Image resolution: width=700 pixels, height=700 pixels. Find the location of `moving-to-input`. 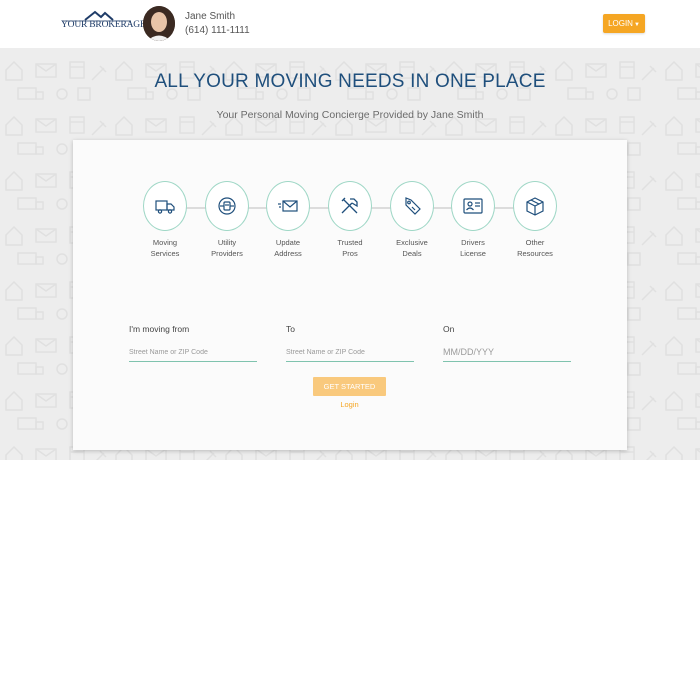

moving-to-input is located at coordinates (350, 352).